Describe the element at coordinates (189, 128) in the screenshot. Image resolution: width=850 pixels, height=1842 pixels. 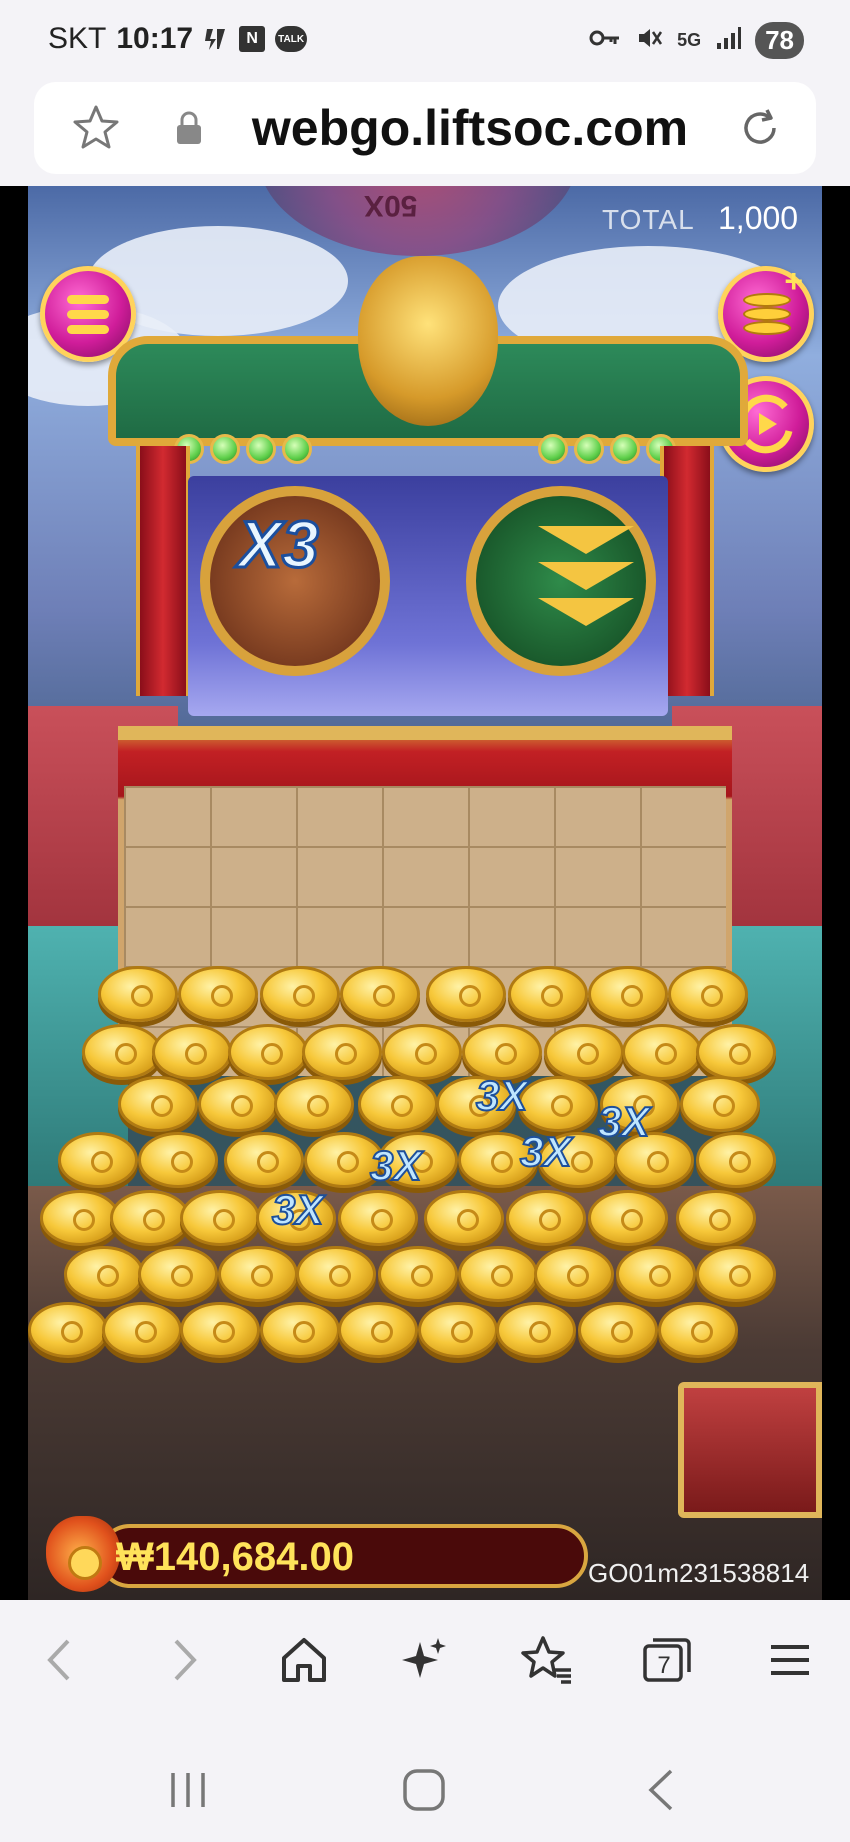
I see `lock-icon` at that location.